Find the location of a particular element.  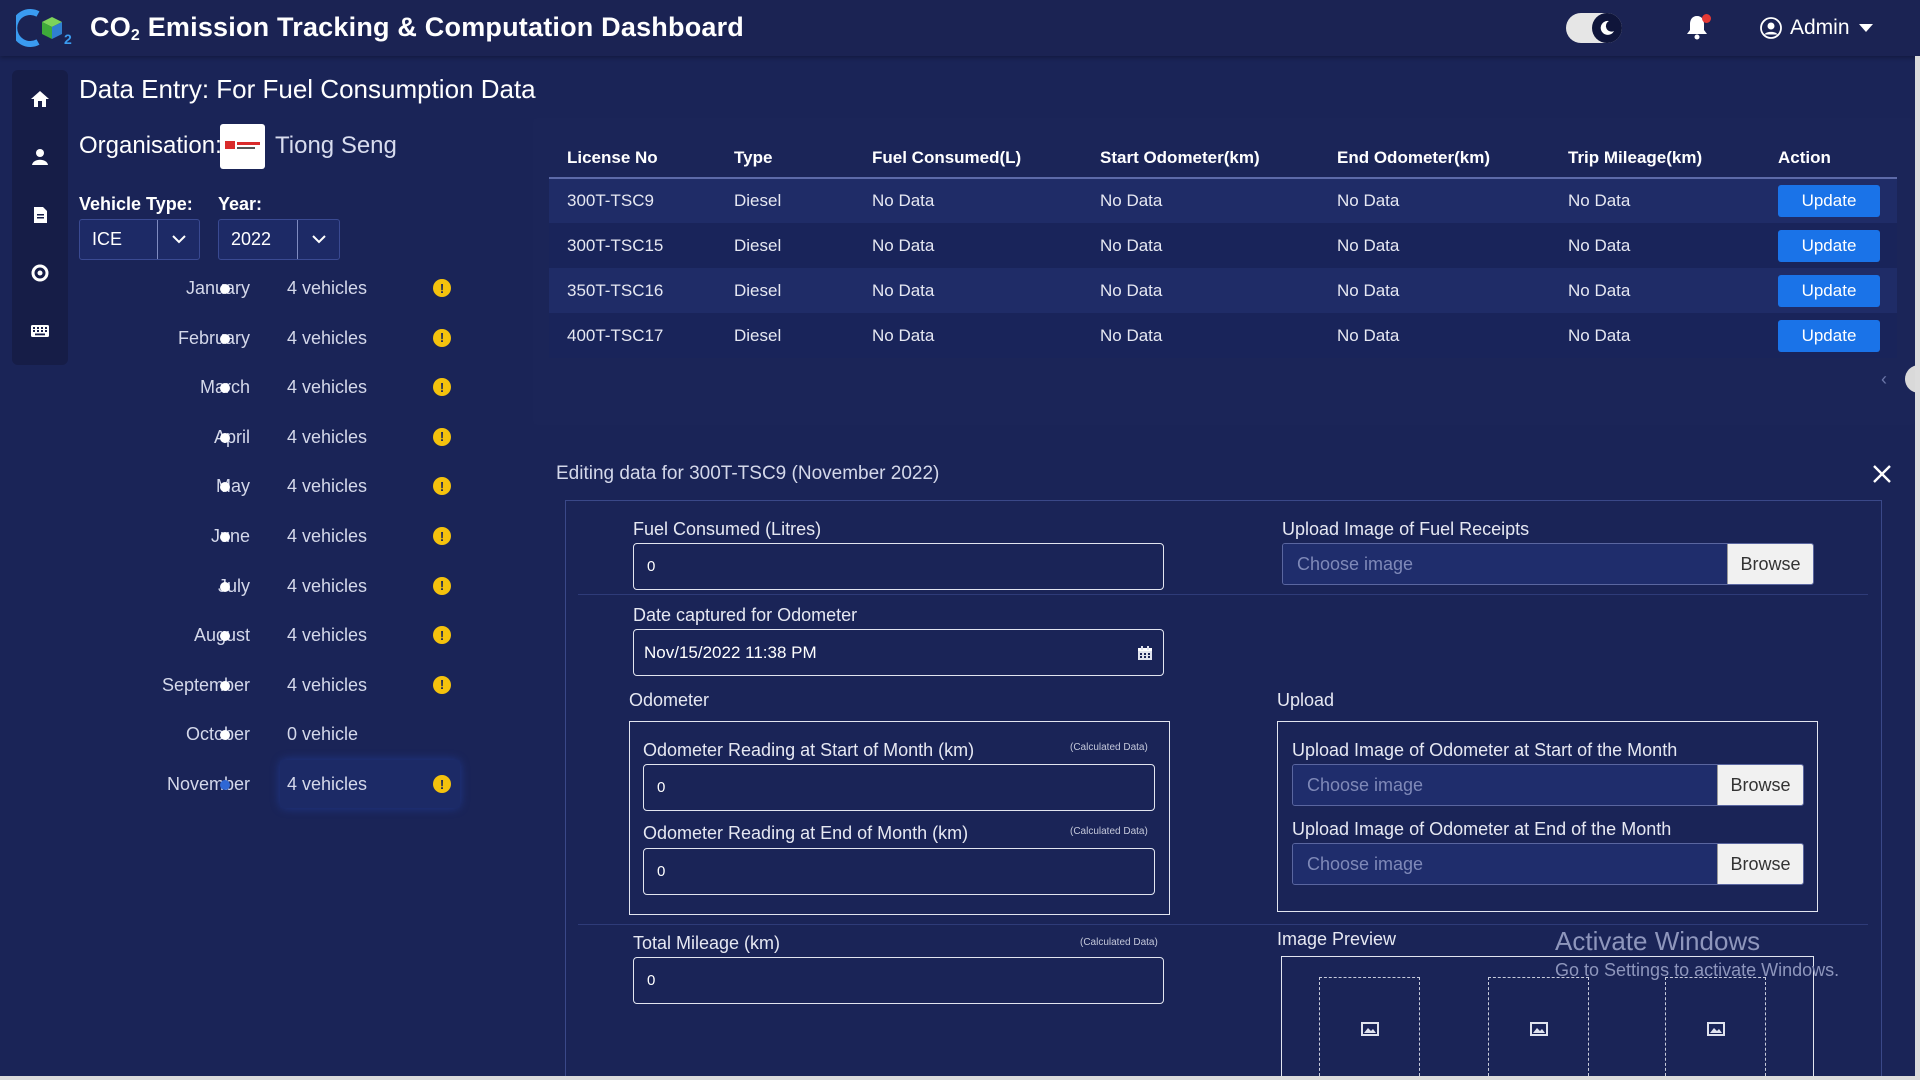

month-row: February 4 vehicles! is located at coordinates (270, 338).